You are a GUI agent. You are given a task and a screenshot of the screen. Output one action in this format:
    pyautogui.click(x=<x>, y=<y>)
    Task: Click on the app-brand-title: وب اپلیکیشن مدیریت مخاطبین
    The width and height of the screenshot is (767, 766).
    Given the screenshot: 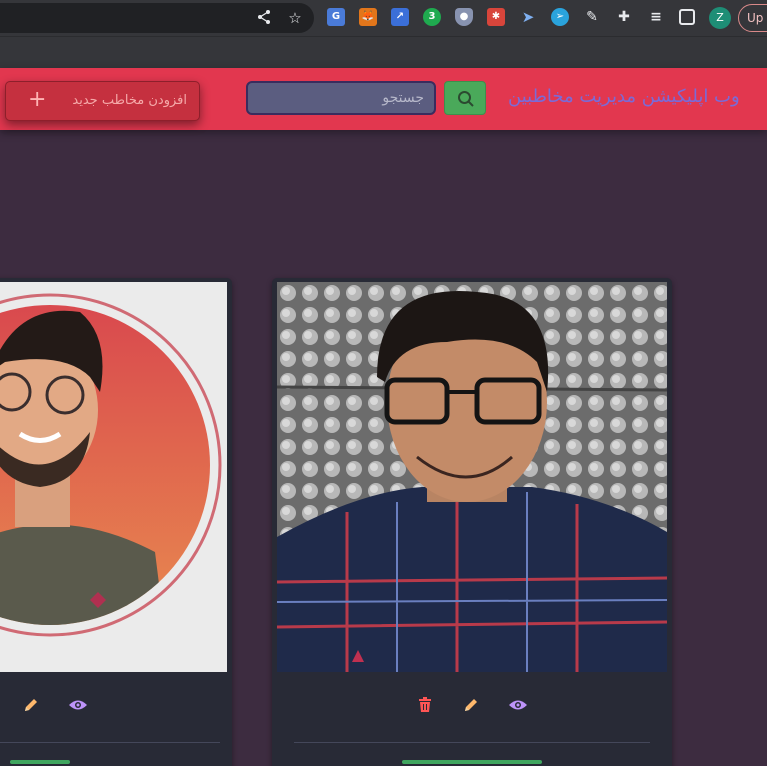 What is the action you would take?
    pyautogui.click(x=624, y=96)
    